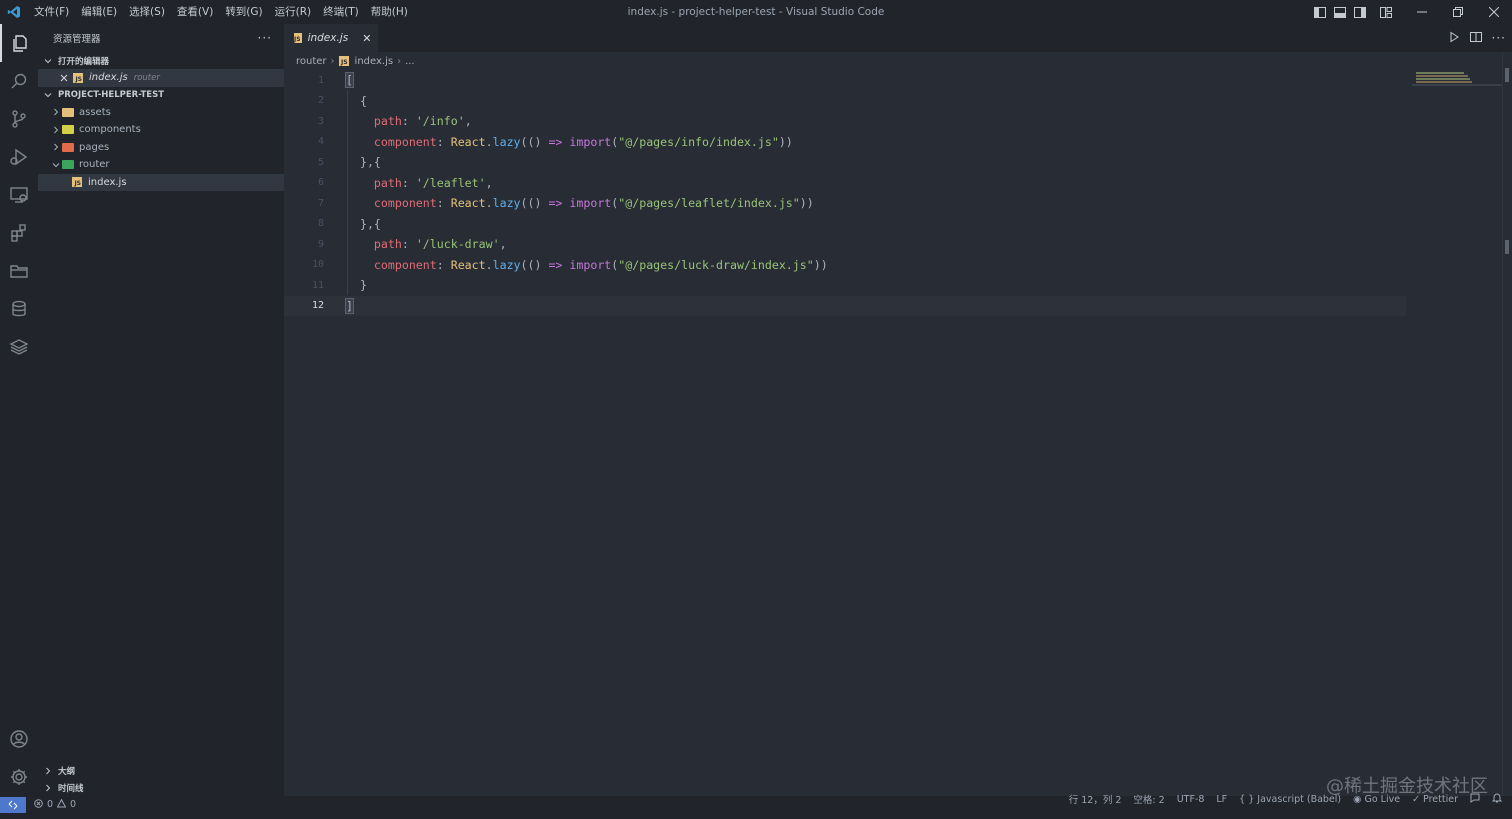 The image size is (1512, 819). Describe the element at coordinates (19, 309) in the screenshot. I see `database-icon` at that location.